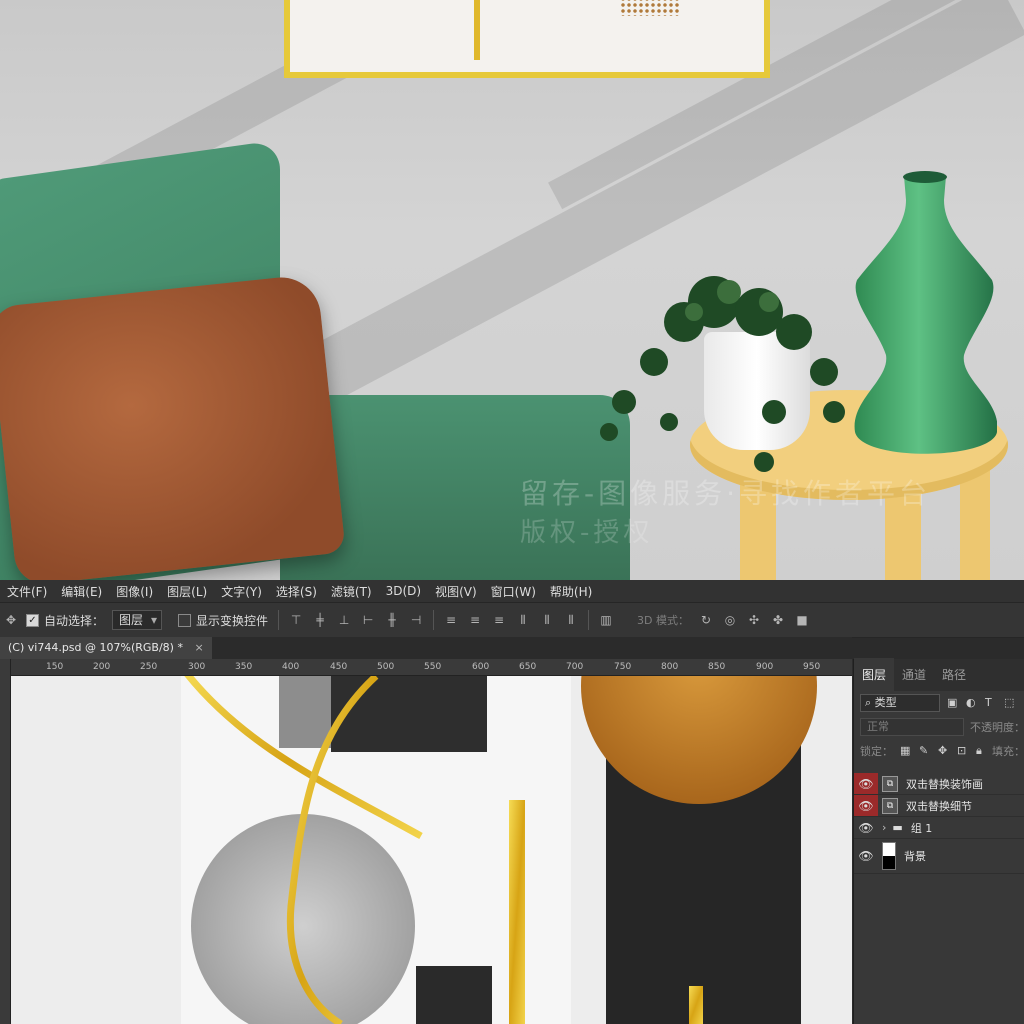  I want to click on blend-mode-dropdown: 正常, so click(912, 727).